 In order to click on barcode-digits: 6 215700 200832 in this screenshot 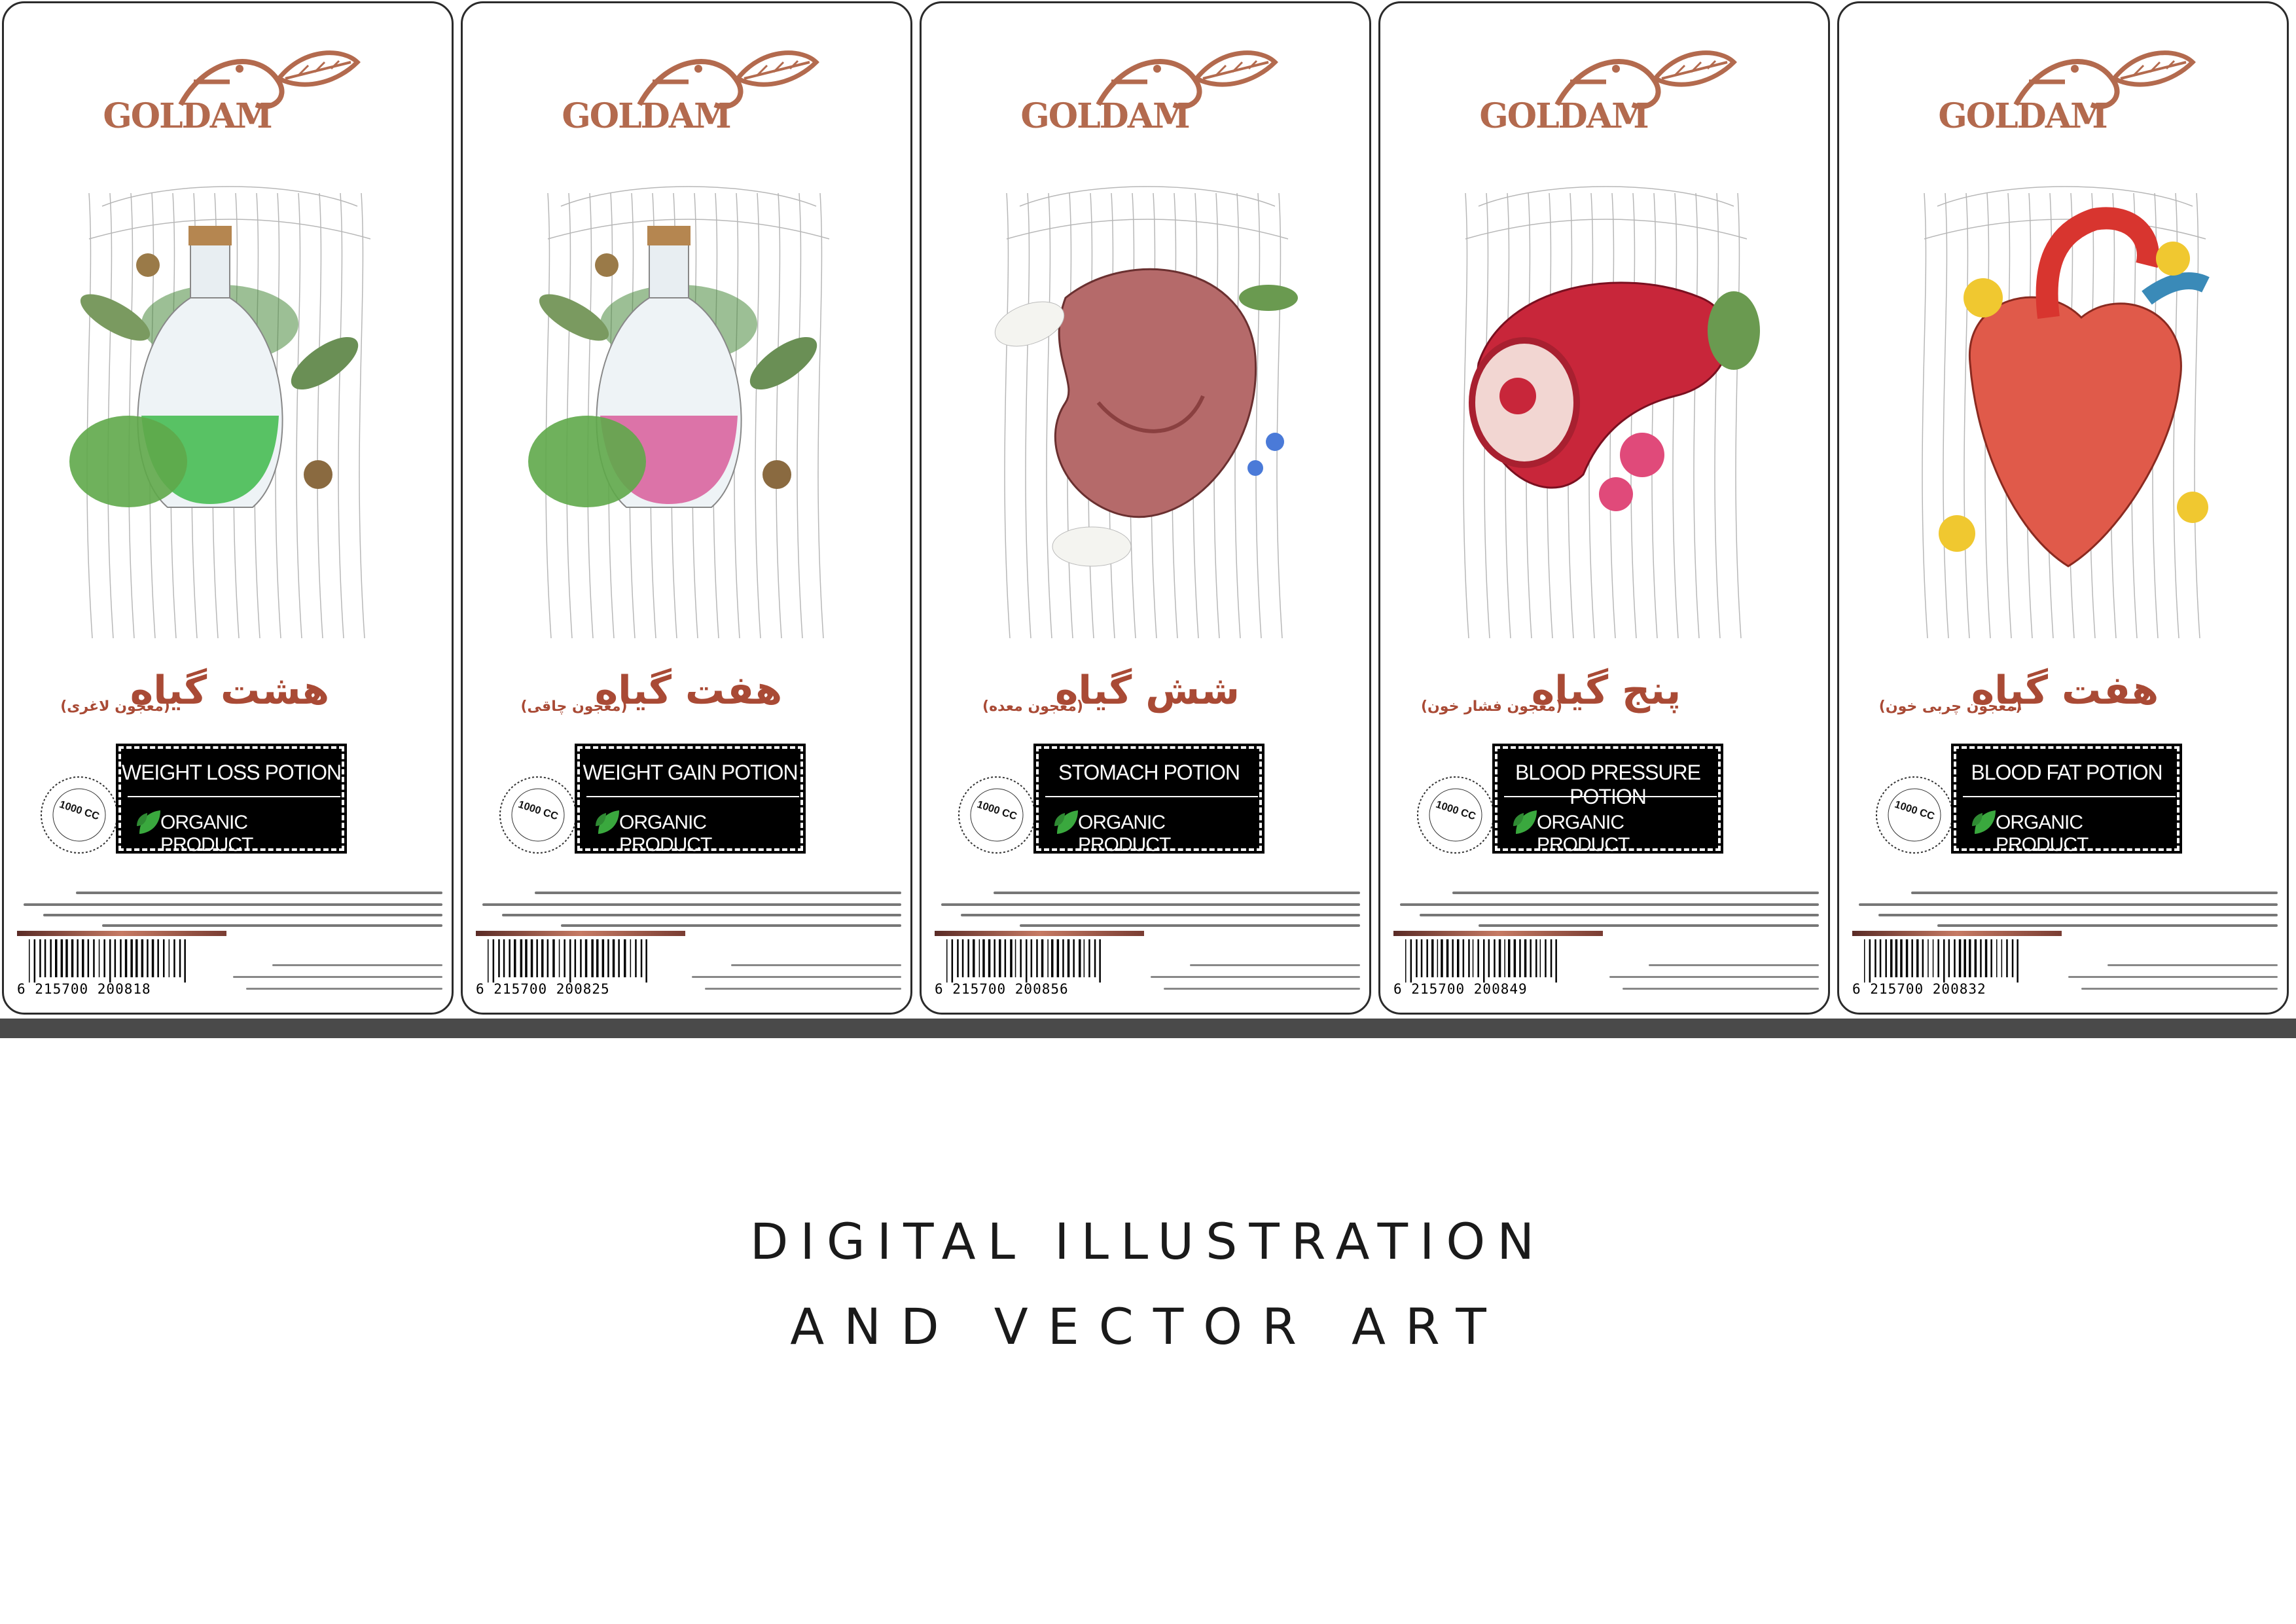, I will do `click(1919, 989)`.